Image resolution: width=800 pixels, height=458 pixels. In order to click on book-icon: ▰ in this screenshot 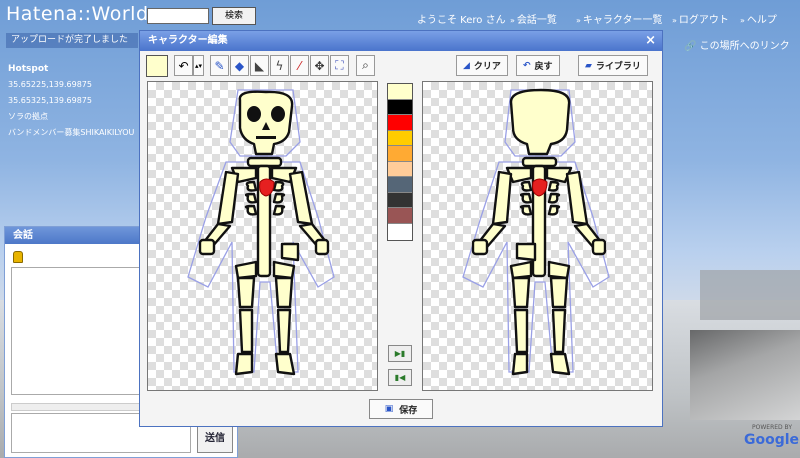, I will do `click(588, 65)`.